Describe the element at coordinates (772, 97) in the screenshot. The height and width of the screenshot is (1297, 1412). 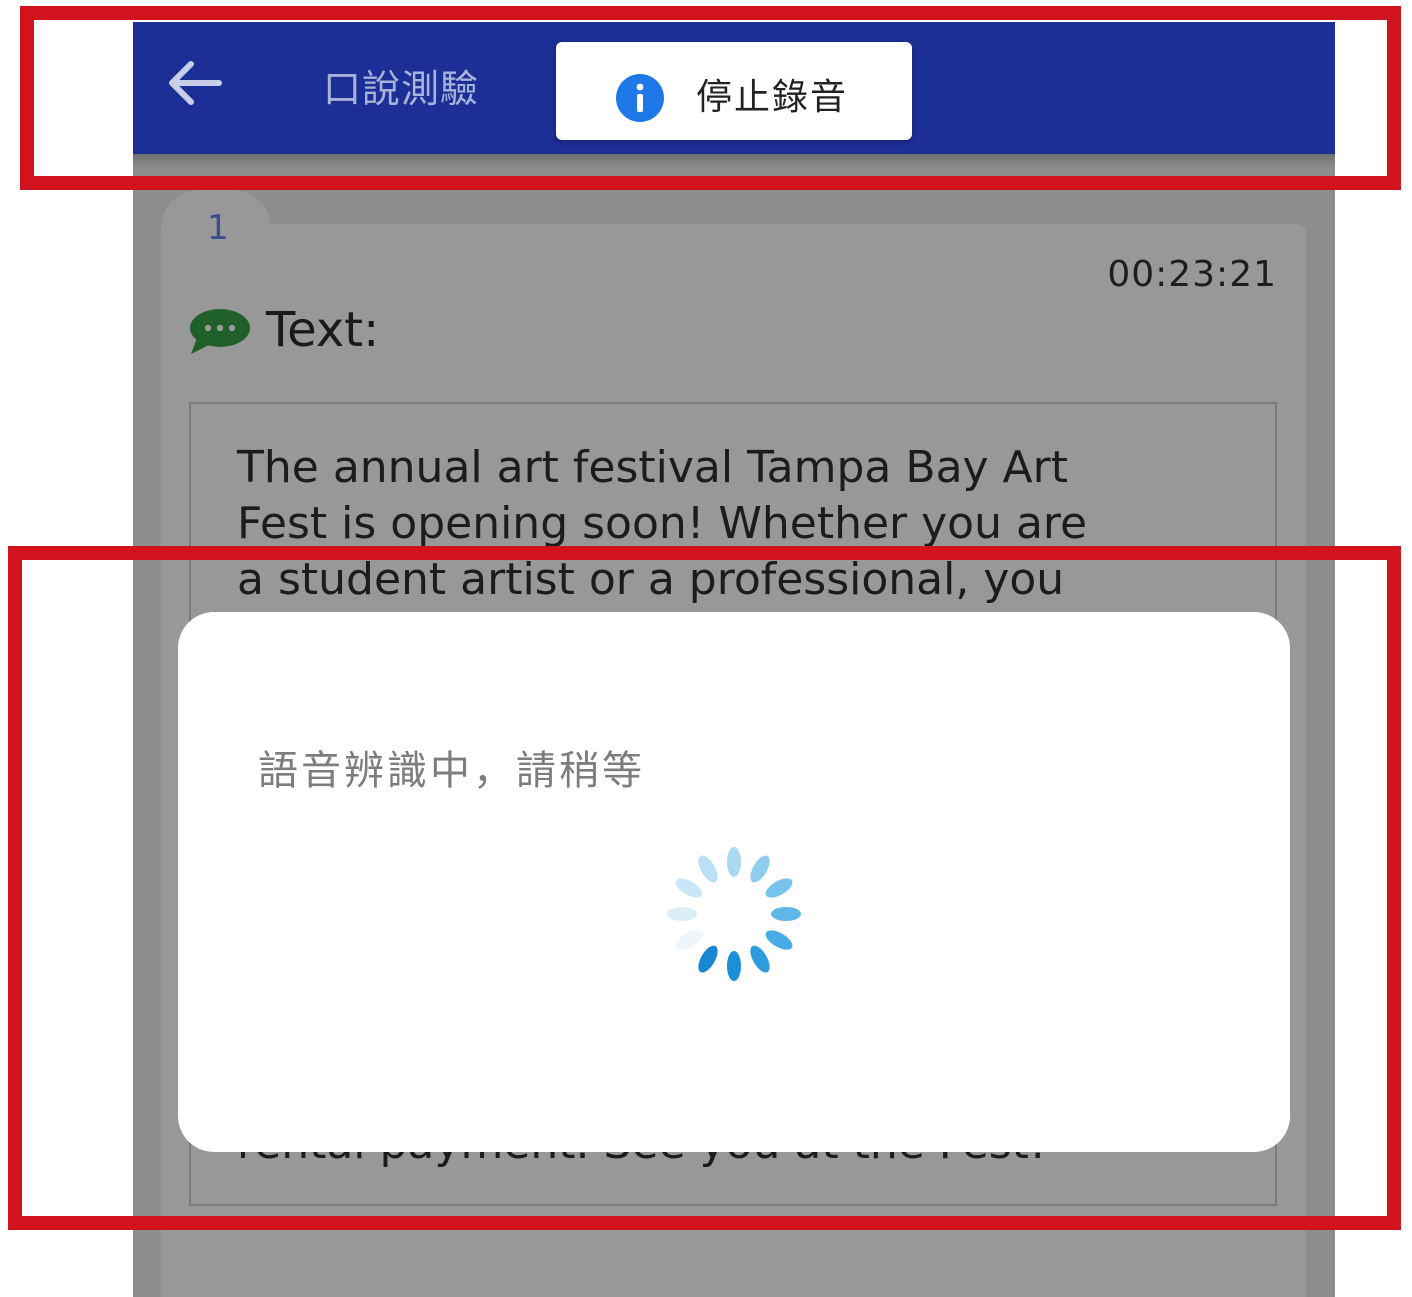
I see `stop-recording-label: 停止錄音` at that location.